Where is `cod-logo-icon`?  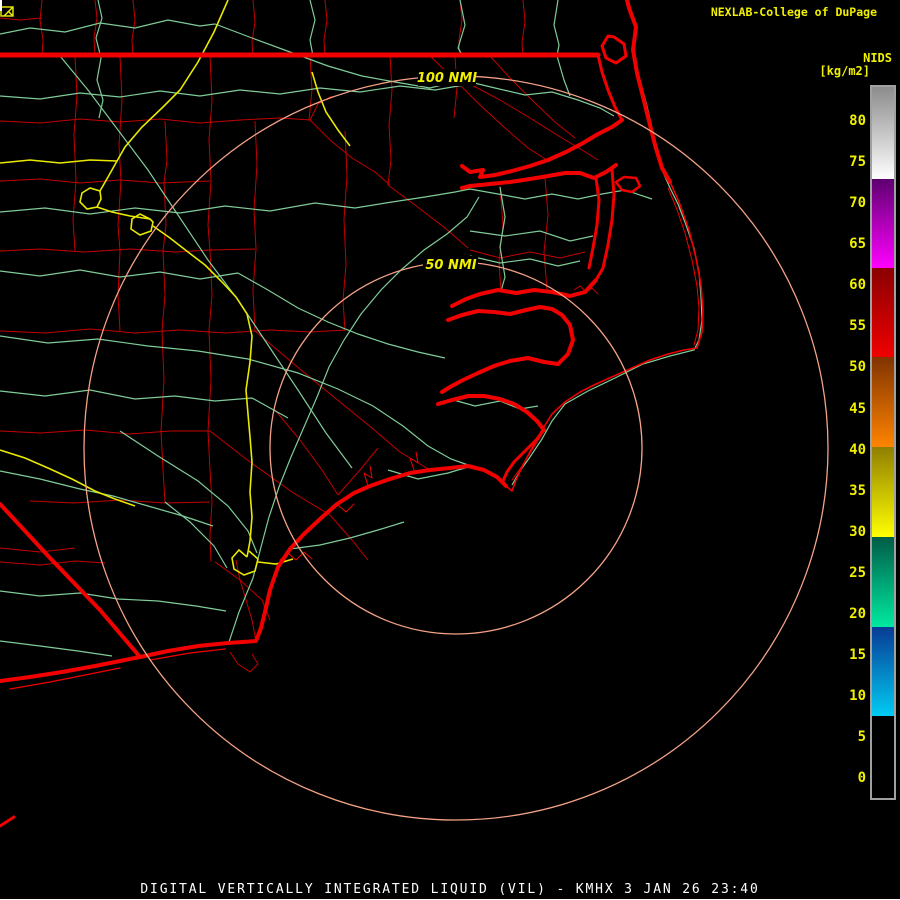
cod-logo-icon is located at coordinates (7, 11).